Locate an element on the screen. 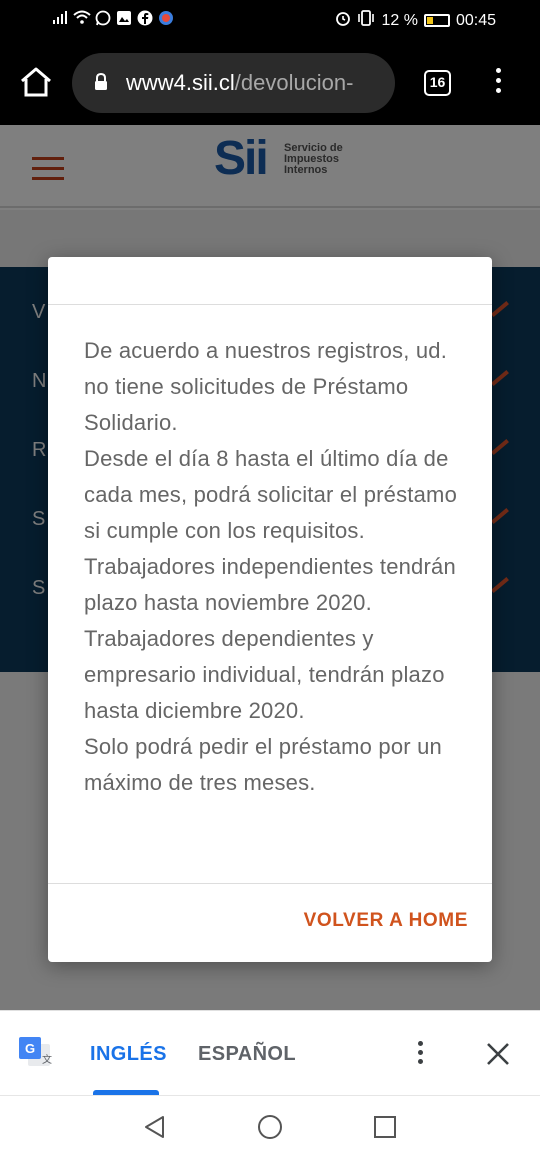 The width and height of the screenshot is (540, 1156). dialog-footer: VOLVER A HOME is located at coordinates (270, 922).